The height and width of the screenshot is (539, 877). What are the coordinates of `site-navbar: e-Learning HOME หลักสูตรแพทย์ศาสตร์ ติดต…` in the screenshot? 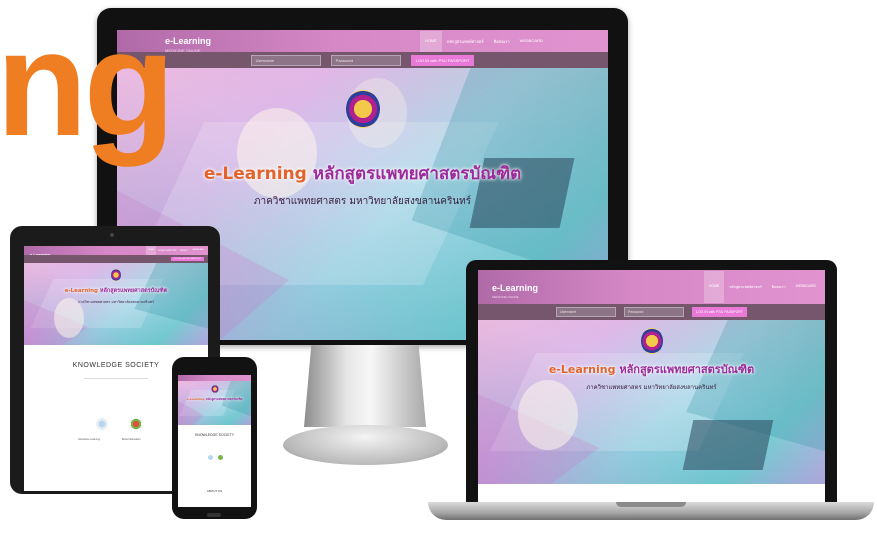 It's located at (116, 251).